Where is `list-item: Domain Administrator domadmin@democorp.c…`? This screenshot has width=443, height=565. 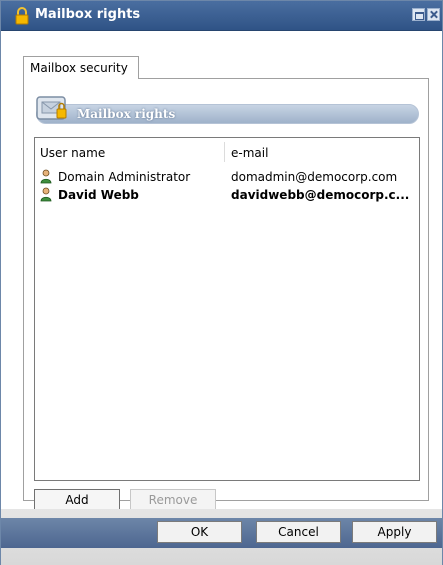
list-item: Domain Administrator domadmin@democorp.c… is located at coordinates (227, 177).